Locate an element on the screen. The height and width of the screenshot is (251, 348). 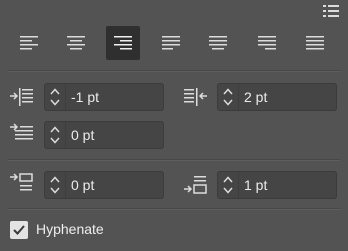
space-before-icon is located at coordinates (22, 183).